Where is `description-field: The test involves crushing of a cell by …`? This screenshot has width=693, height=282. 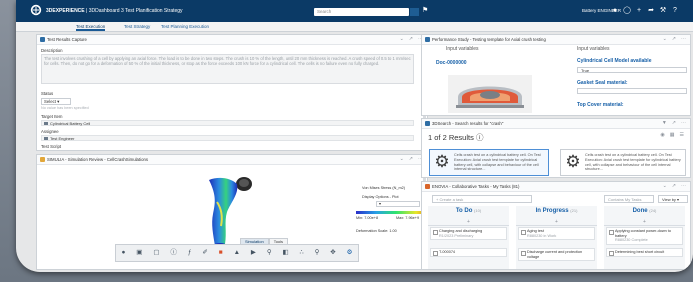
description-field: The test involves crushing of a cell by … is located at coordinates (227, 69).